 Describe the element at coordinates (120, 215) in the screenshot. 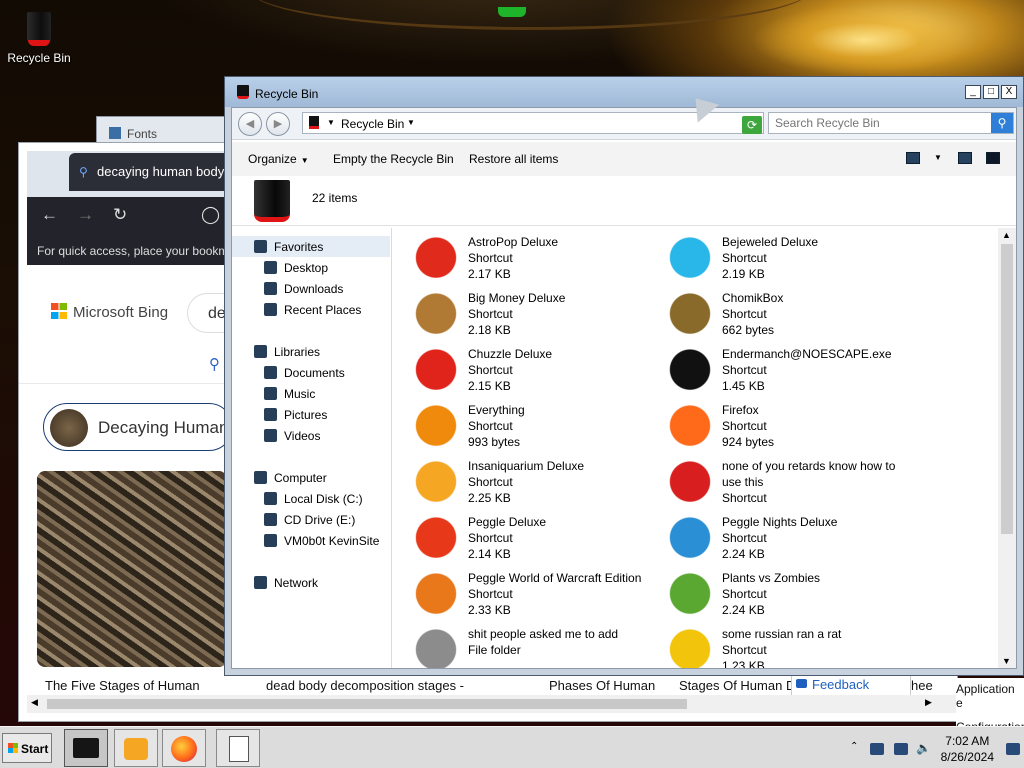

I see `reload-icon: ↻` at that location.